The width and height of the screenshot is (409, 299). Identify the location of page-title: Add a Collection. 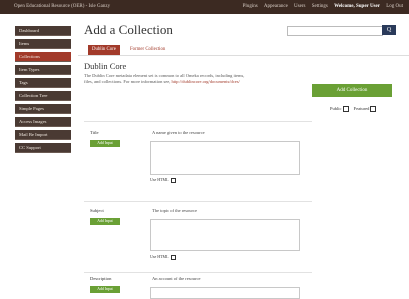
(128, 29).